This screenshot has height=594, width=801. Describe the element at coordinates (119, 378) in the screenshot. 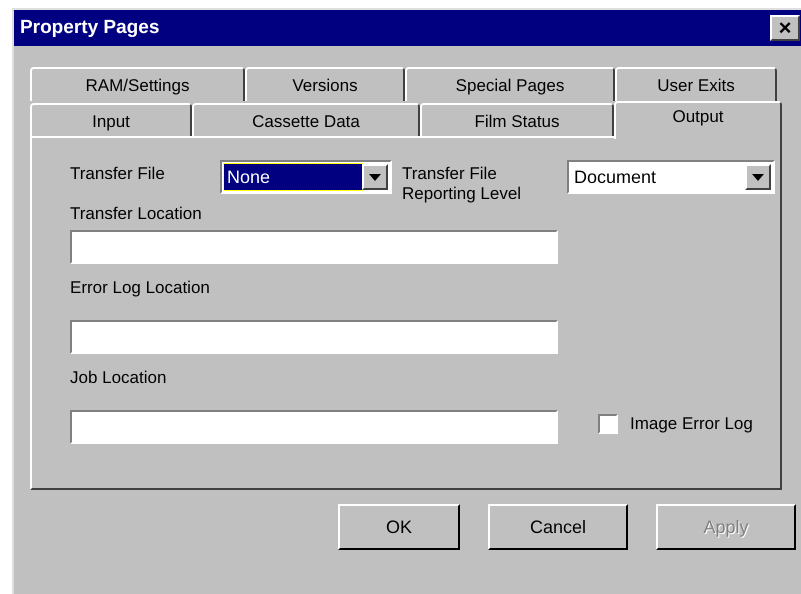

I see `field-label: Job Location` at that location.